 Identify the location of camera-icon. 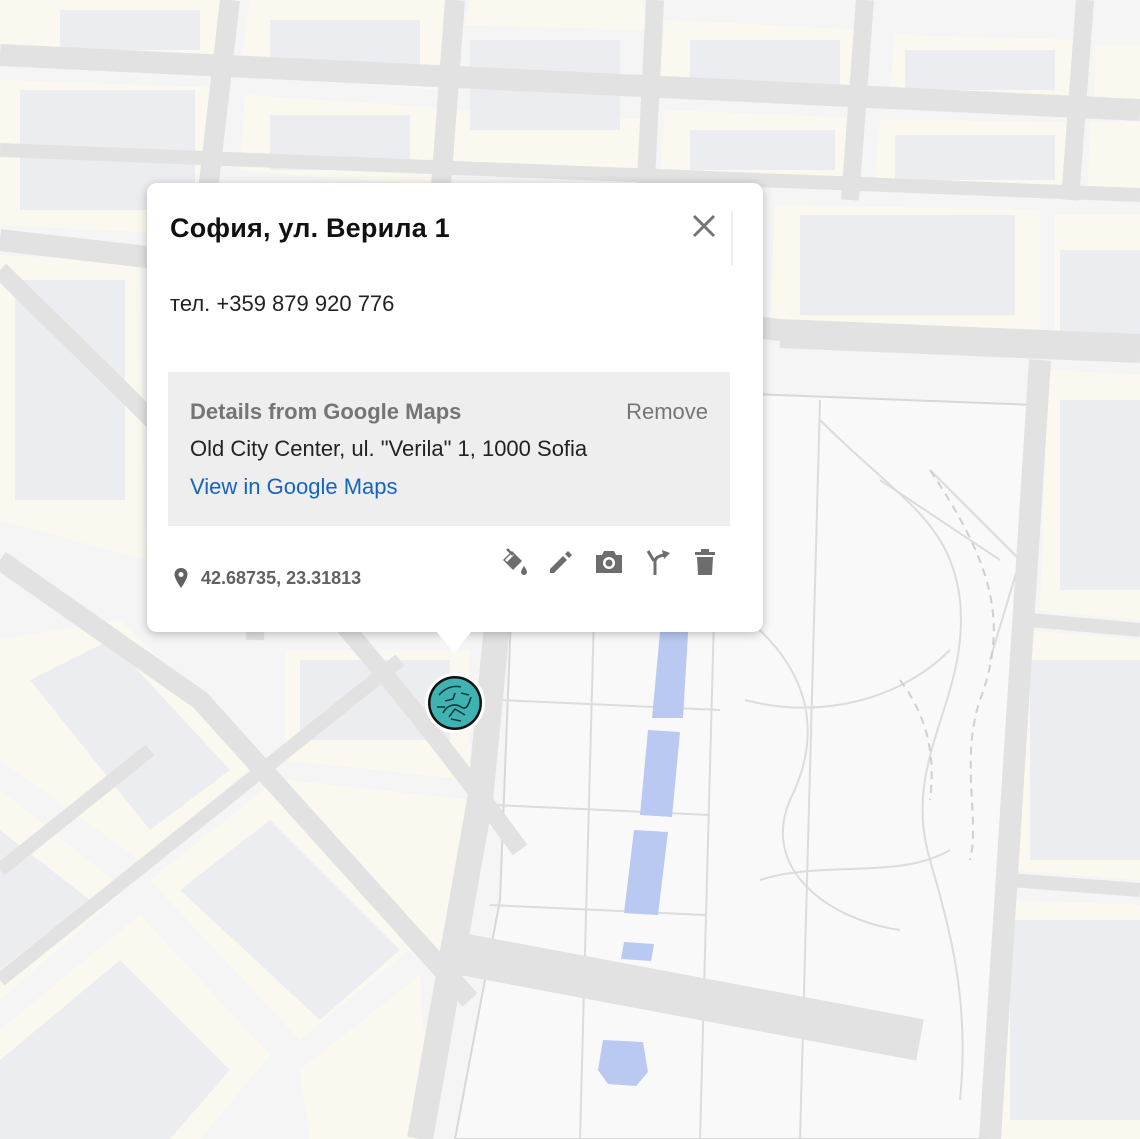
(609, 562).